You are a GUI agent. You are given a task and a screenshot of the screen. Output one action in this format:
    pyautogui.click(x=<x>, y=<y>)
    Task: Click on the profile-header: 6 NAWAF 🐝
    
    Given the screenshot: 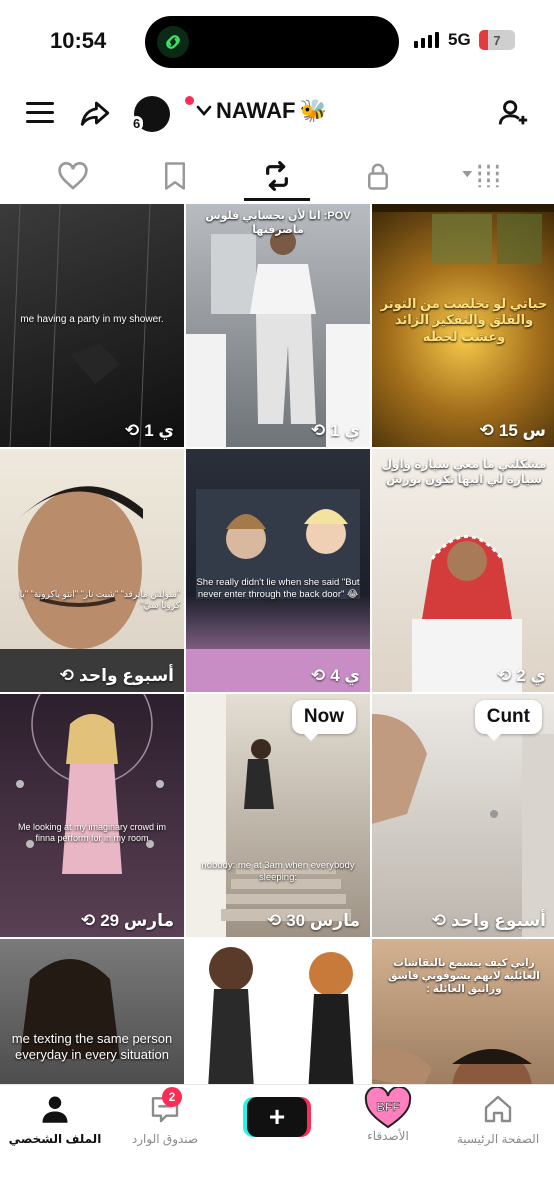 What is the action you would take?
    pyautogui.click(x=277, y=117)
    